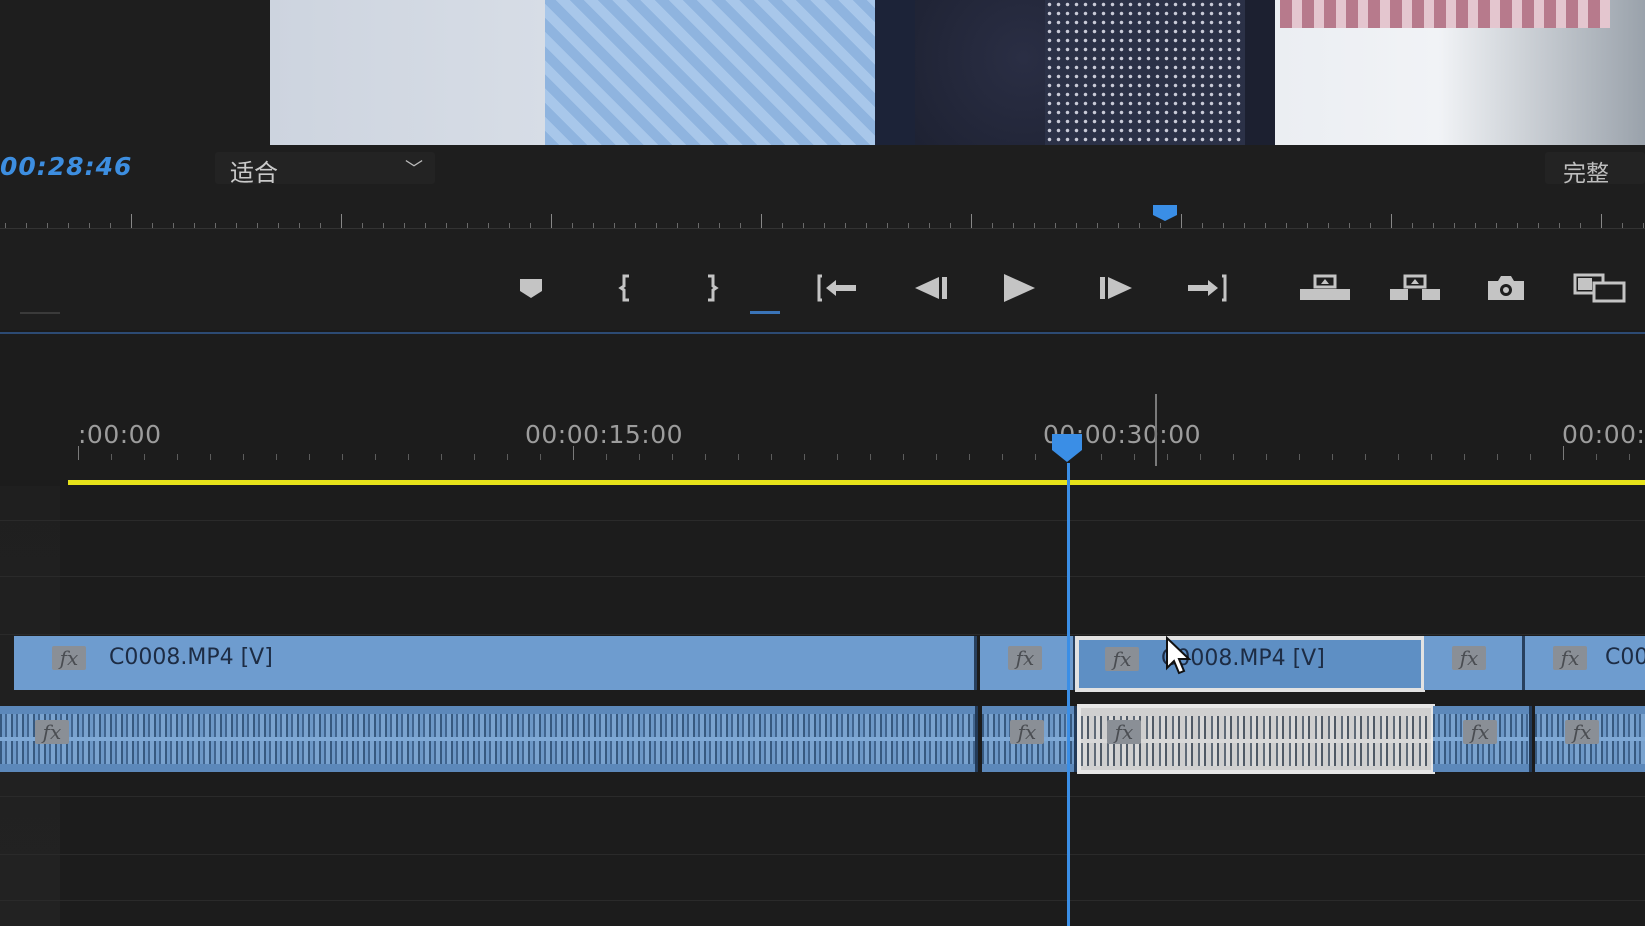 Image resolution: width=1645 pixels, height=926 pixels. Describe the element at coordinates (1586, 174) in the screenshot. I see `playback-resolution-label: 完整` at that location.